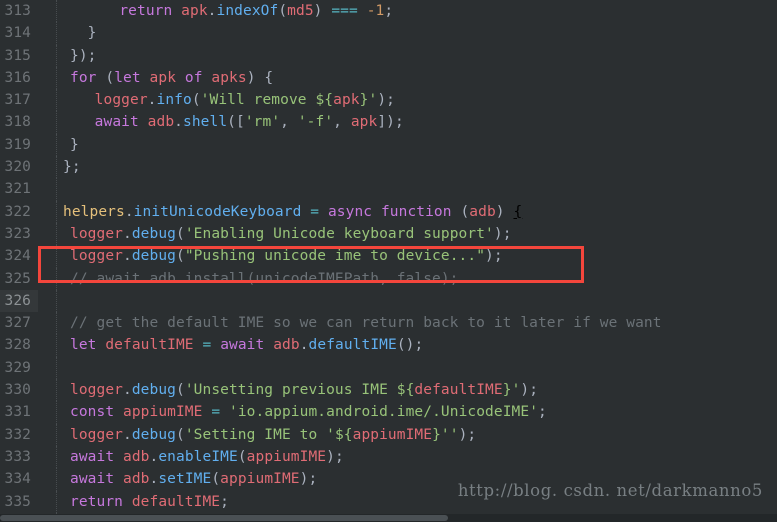 The height and width of the screenshot is (522, 777). I want to click on code-token: defaultIME, so click(352, 345).